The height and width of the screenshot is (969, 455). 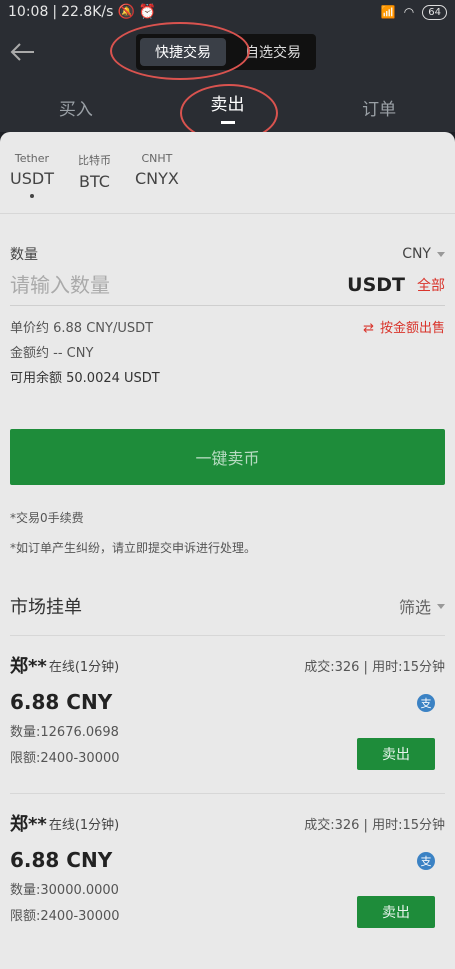 What do you see at coordinates (422, 606) in the screenshot?
I see `filter-button: 筛选` at bounding box center [422, 606].